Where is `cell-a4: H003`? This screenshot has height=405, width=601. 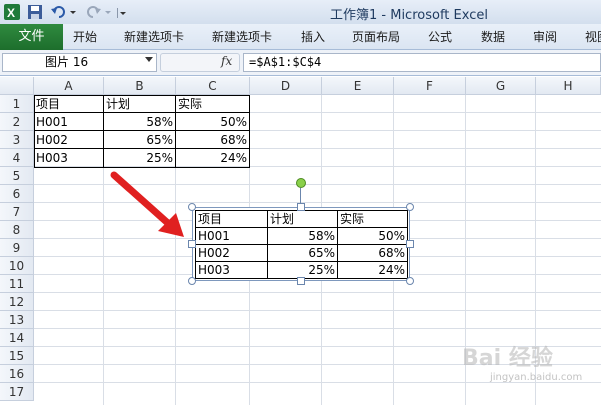 cell-a4: H003 is located at coordinates (68, 158).